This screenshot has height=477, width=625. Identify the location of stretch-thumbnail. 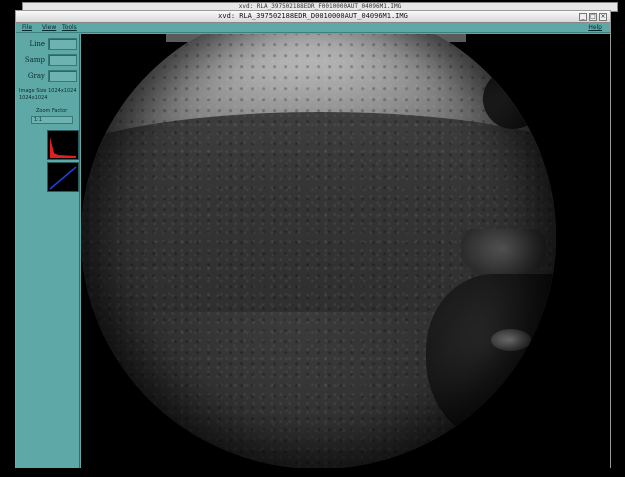
(63, 177).